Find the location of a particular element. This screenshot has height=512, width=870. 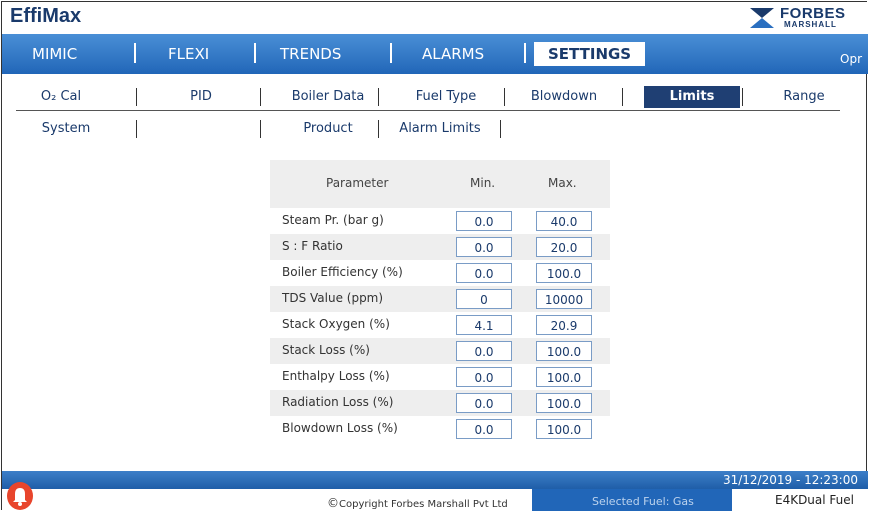

header-min: Min. is located at coordinates (483, 183).